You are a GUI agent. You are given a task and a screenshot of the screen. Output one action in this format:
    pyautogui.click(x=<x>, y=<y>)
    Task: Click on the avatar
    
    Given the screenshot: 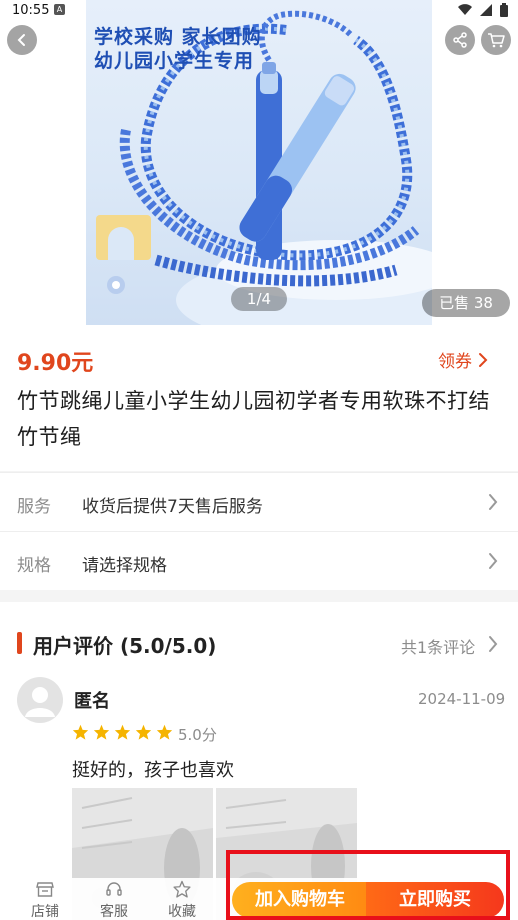 What is the action you would take?
    pyautogui.click(x=40, y=700)
    